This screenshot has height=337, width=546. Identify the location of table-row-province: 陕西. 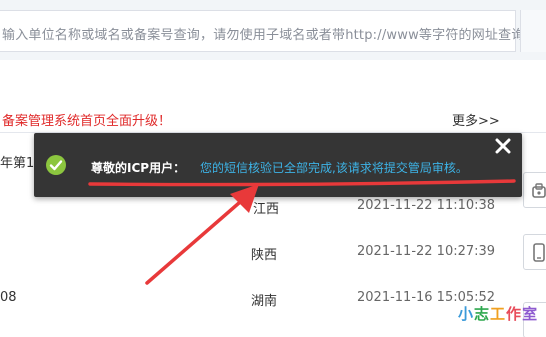
(264, 255).